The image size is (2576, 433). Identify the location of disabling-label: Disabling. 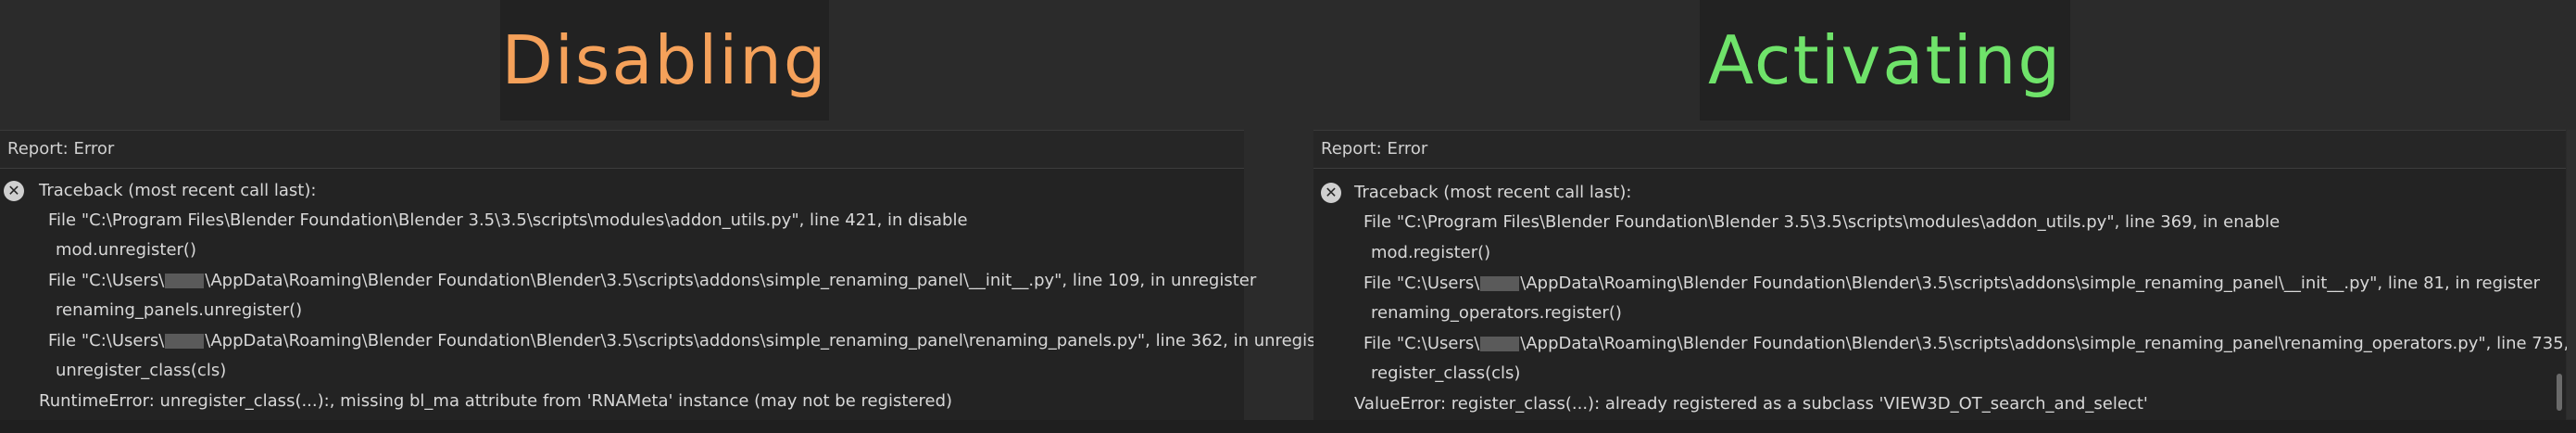
(664, 60).